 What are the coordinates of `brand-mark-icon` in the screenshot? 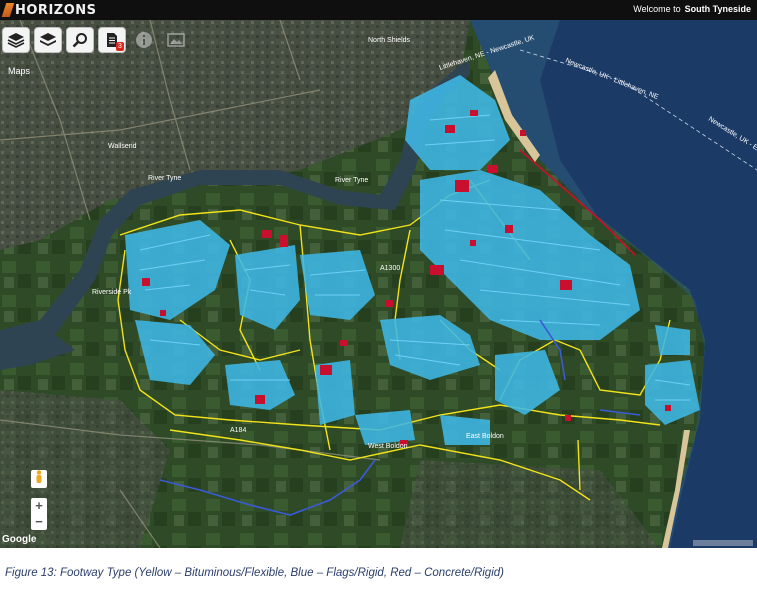 It's located at (8, 10).